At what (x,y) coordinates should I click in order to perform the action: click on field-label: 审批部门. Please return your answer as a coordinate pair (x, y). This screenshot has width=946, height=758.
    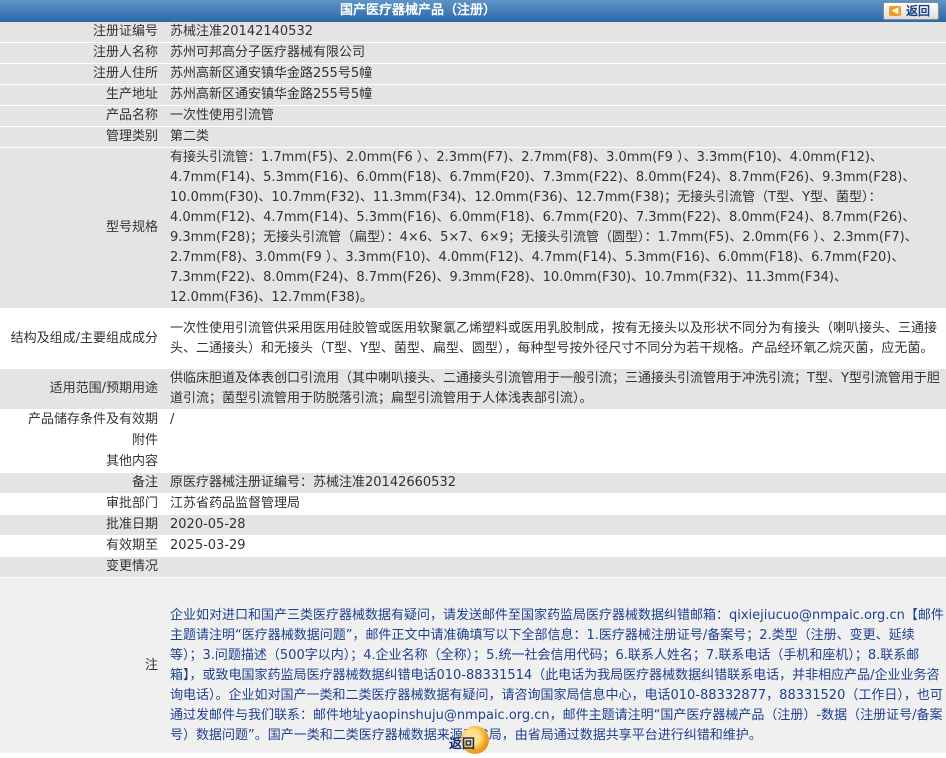
    Looking at the image, I should click on (83, 504).